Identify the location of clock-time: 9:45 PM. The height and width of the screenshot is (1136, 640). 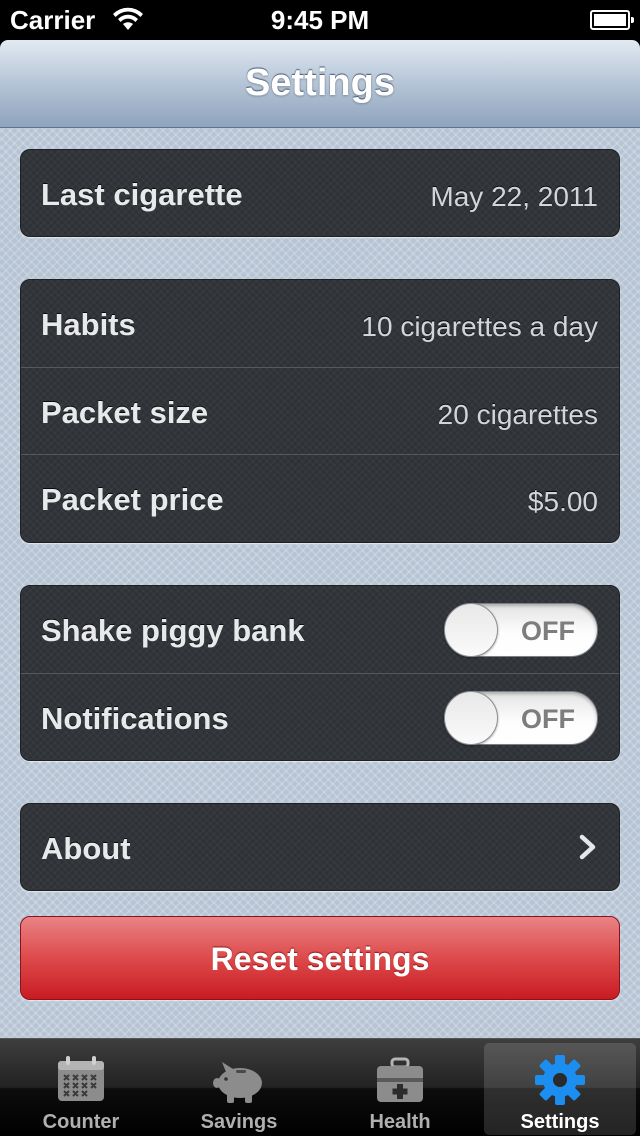
(320, 20).